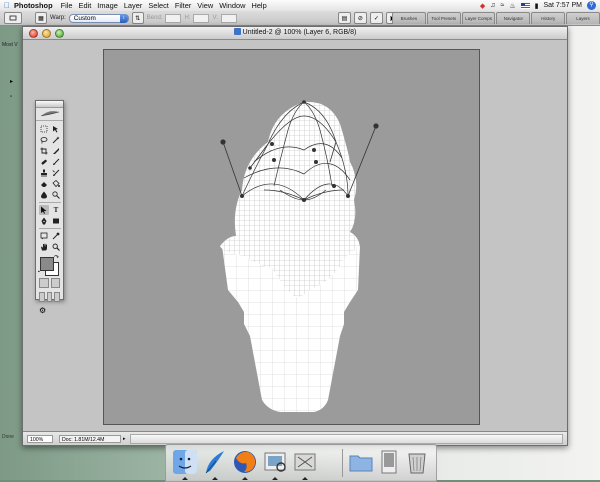  What do you see at coordinates (548, 18) in the screenshot?
I see `palette-tab-history: History` at bounding box center [548, 18].